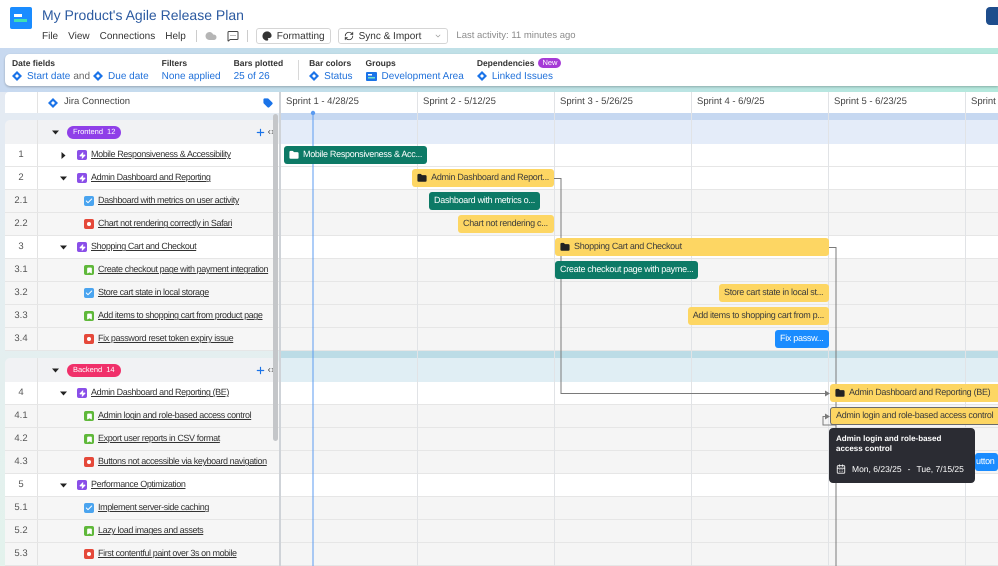 The image size is (998, 566). I want to click on setting-link: Development Area, so click(423, 76).